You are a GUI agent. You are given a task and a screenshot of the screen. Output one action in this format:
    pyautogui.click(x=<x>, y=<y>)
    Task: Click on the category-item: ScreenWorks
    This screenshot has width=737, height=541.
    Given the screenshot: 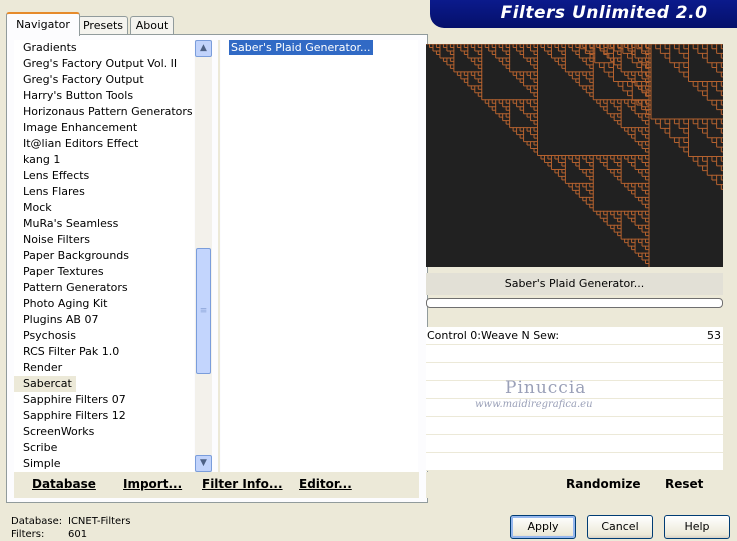 What is the action you would take?
    pyautogui.click(x=104, y=432)
    